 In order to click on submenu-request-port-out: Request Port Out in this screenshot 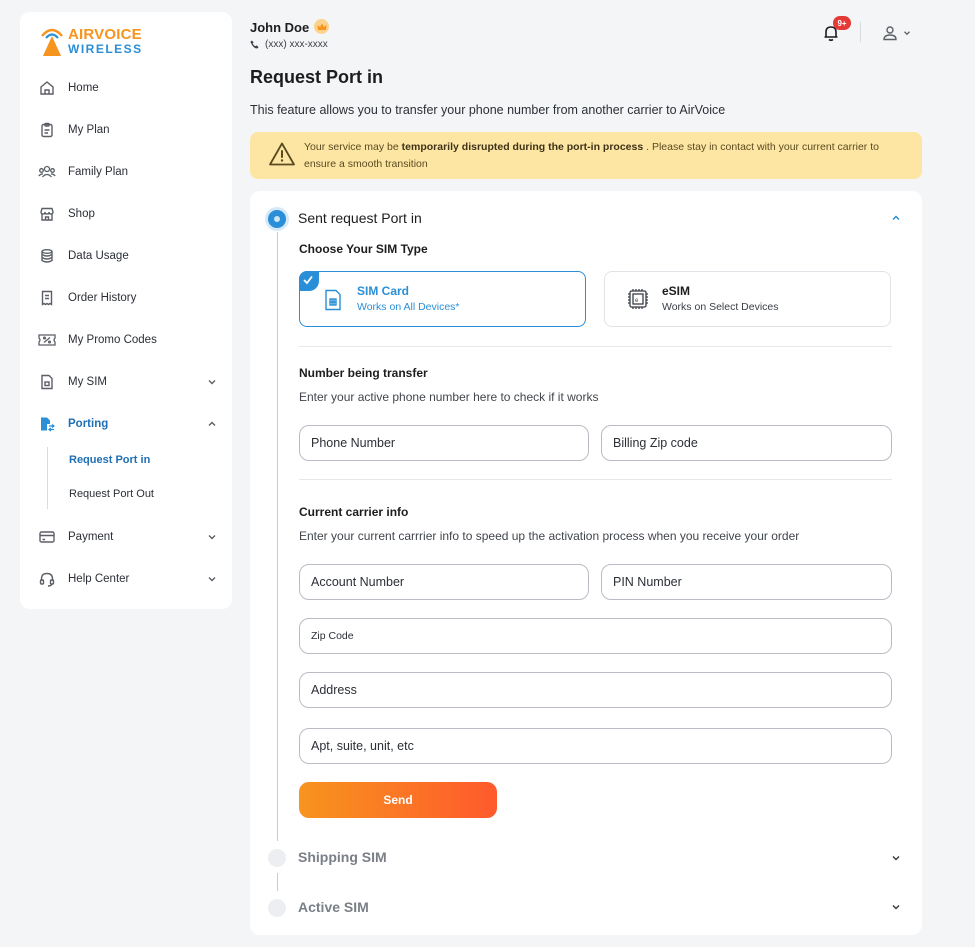, I will do `click(111, 494)`.